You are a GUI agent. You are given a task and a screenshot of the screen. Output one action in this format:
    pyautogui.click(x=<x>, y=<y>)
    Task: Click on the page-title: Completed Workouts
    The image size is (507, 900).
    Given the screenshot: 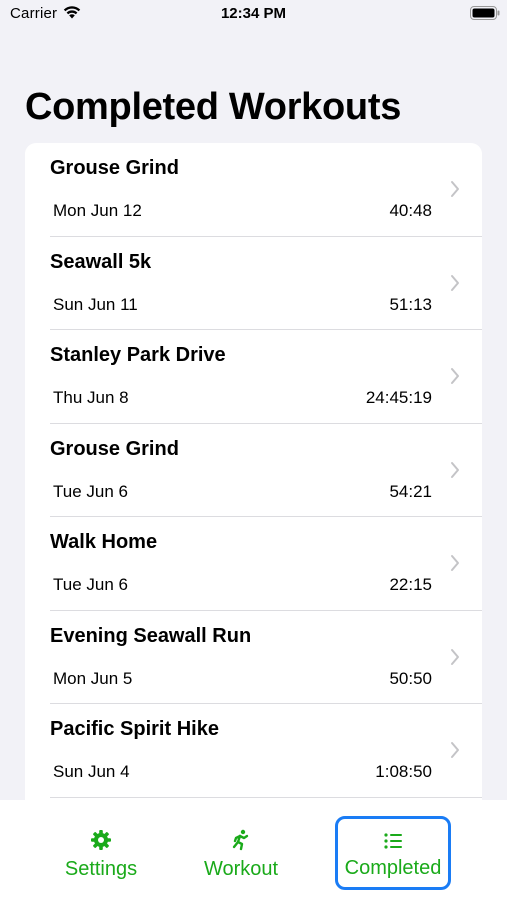 What is the action you would take?
    pyautogui.click(x=213, y=107)
    